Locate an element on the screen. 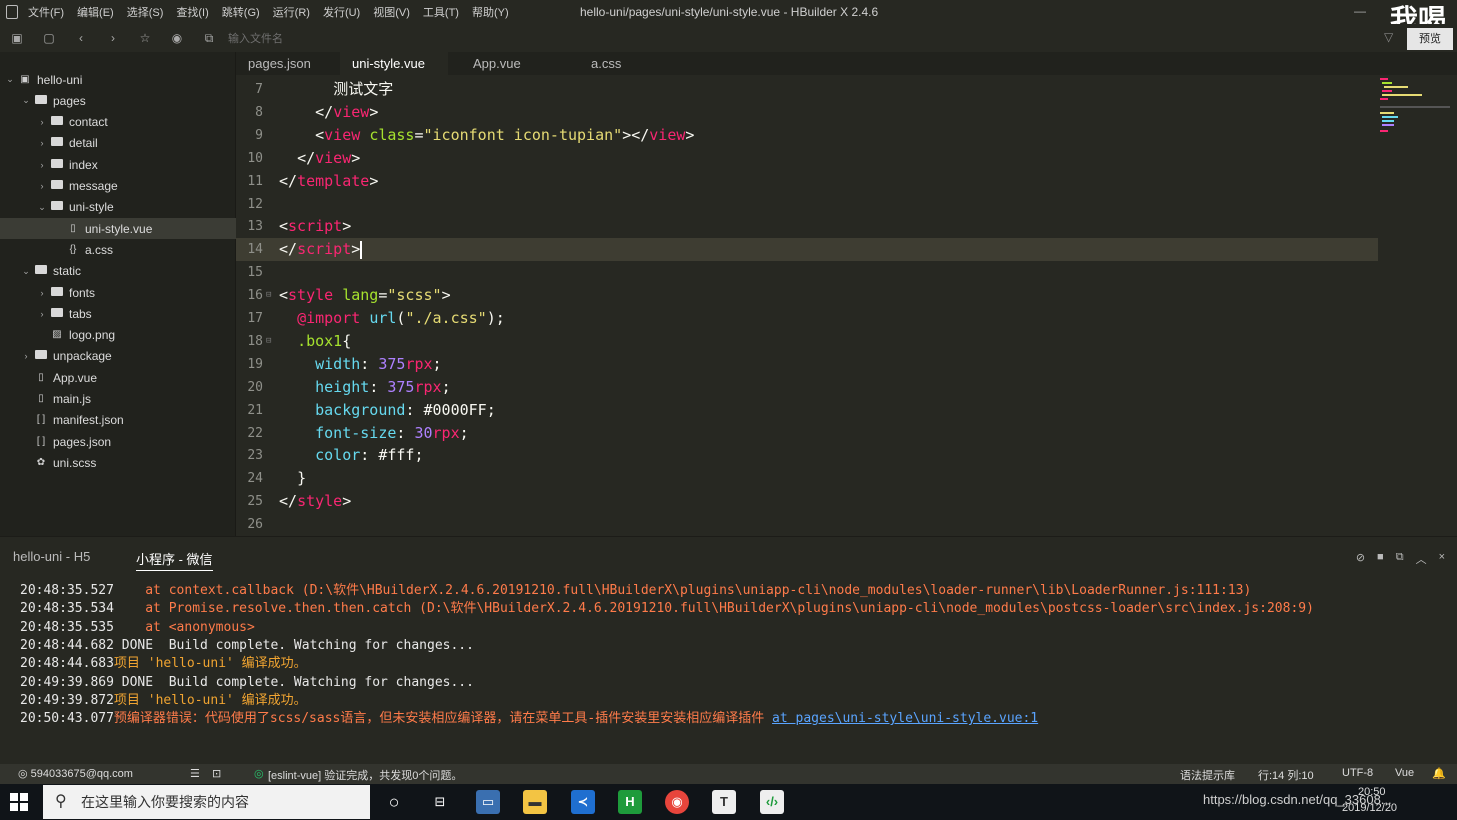 The width and height of the screenshot is (1457, 820). hbuilder-icon: H is located at coordinates (630, 802).